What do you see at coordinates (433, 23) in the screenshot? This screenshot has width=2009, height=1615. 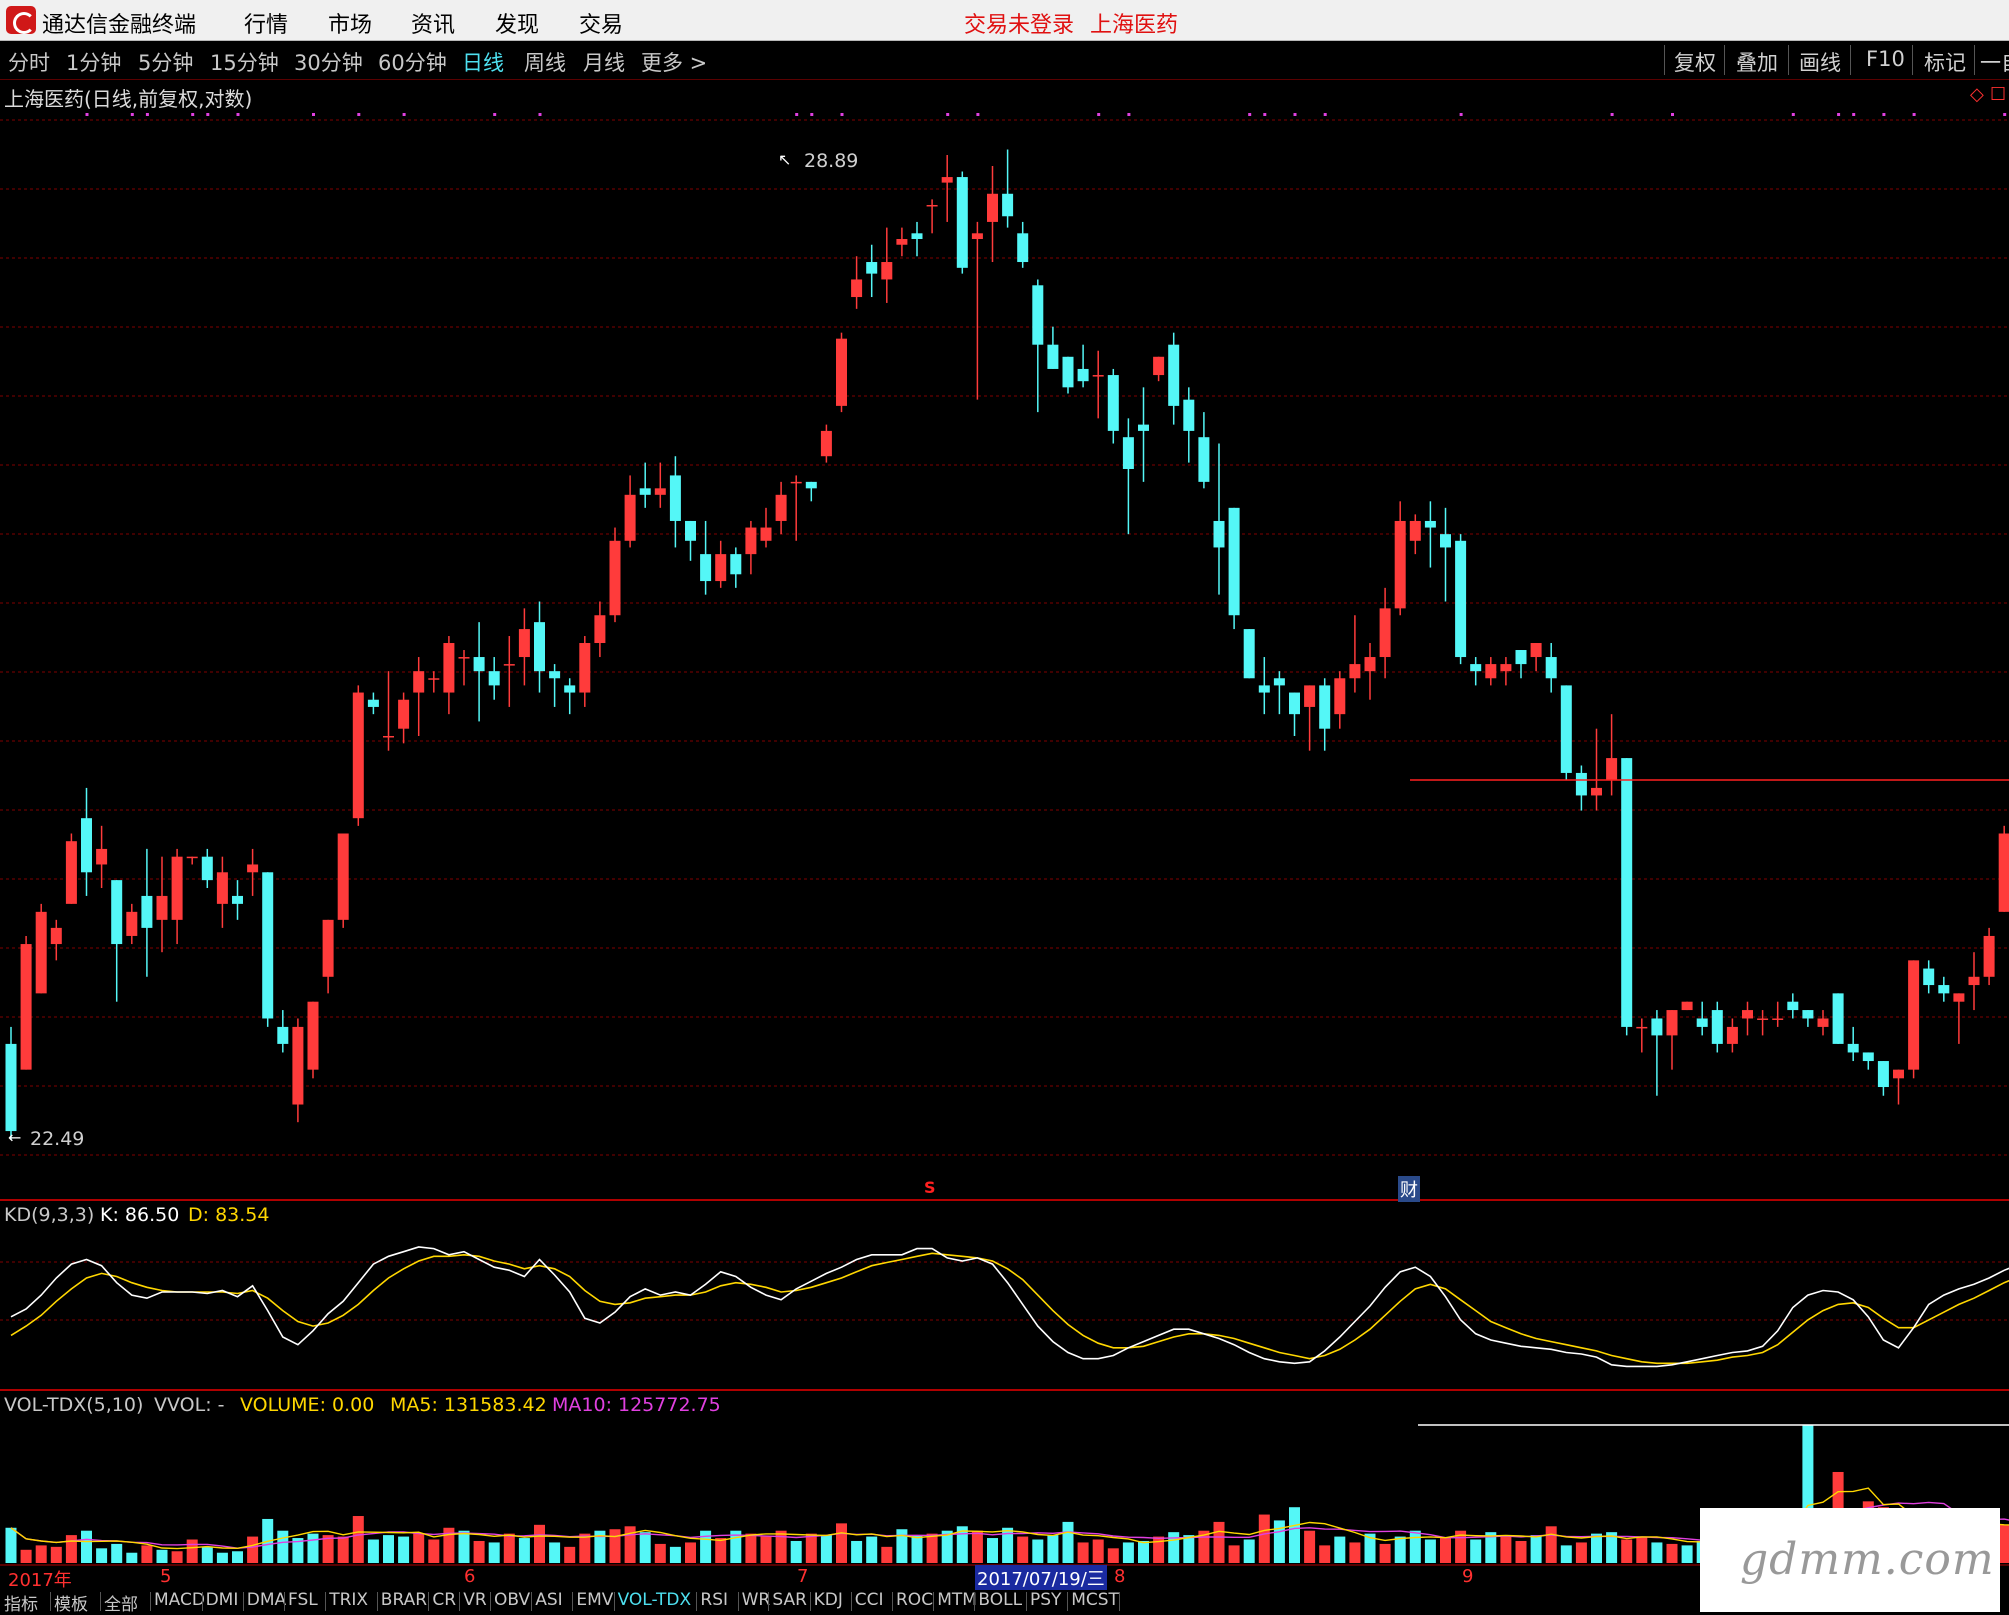 I see `menu-item-zixun: 资讯` at bounding box center [433, 23].